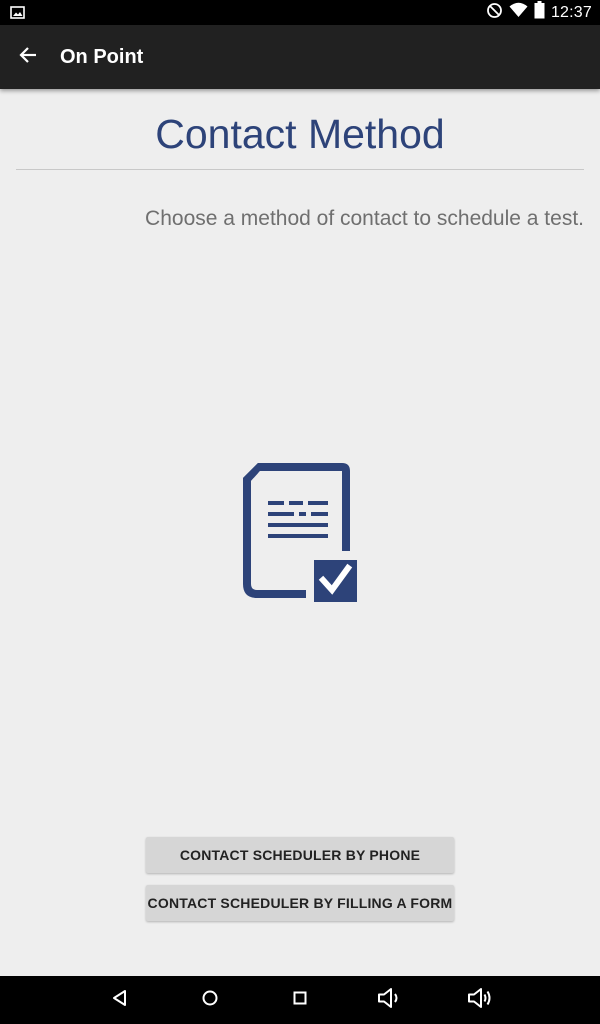 The image size is (600, 1024). Describe the element at coordinates (300, 134) in the screenshot. I see `page-title: Contact Method` at that location.